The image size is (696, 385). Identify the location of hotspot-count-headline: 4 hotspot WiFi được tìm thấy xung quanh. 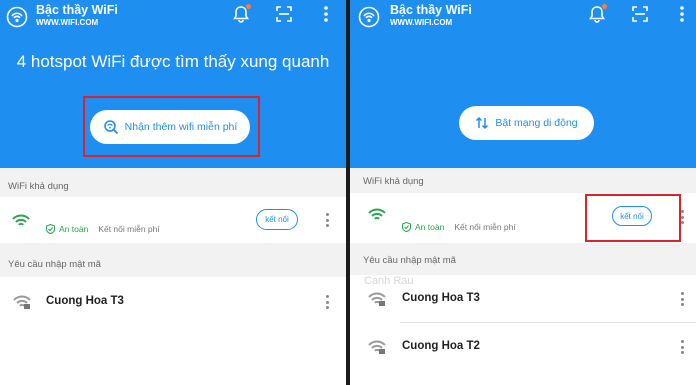
(173, 61).